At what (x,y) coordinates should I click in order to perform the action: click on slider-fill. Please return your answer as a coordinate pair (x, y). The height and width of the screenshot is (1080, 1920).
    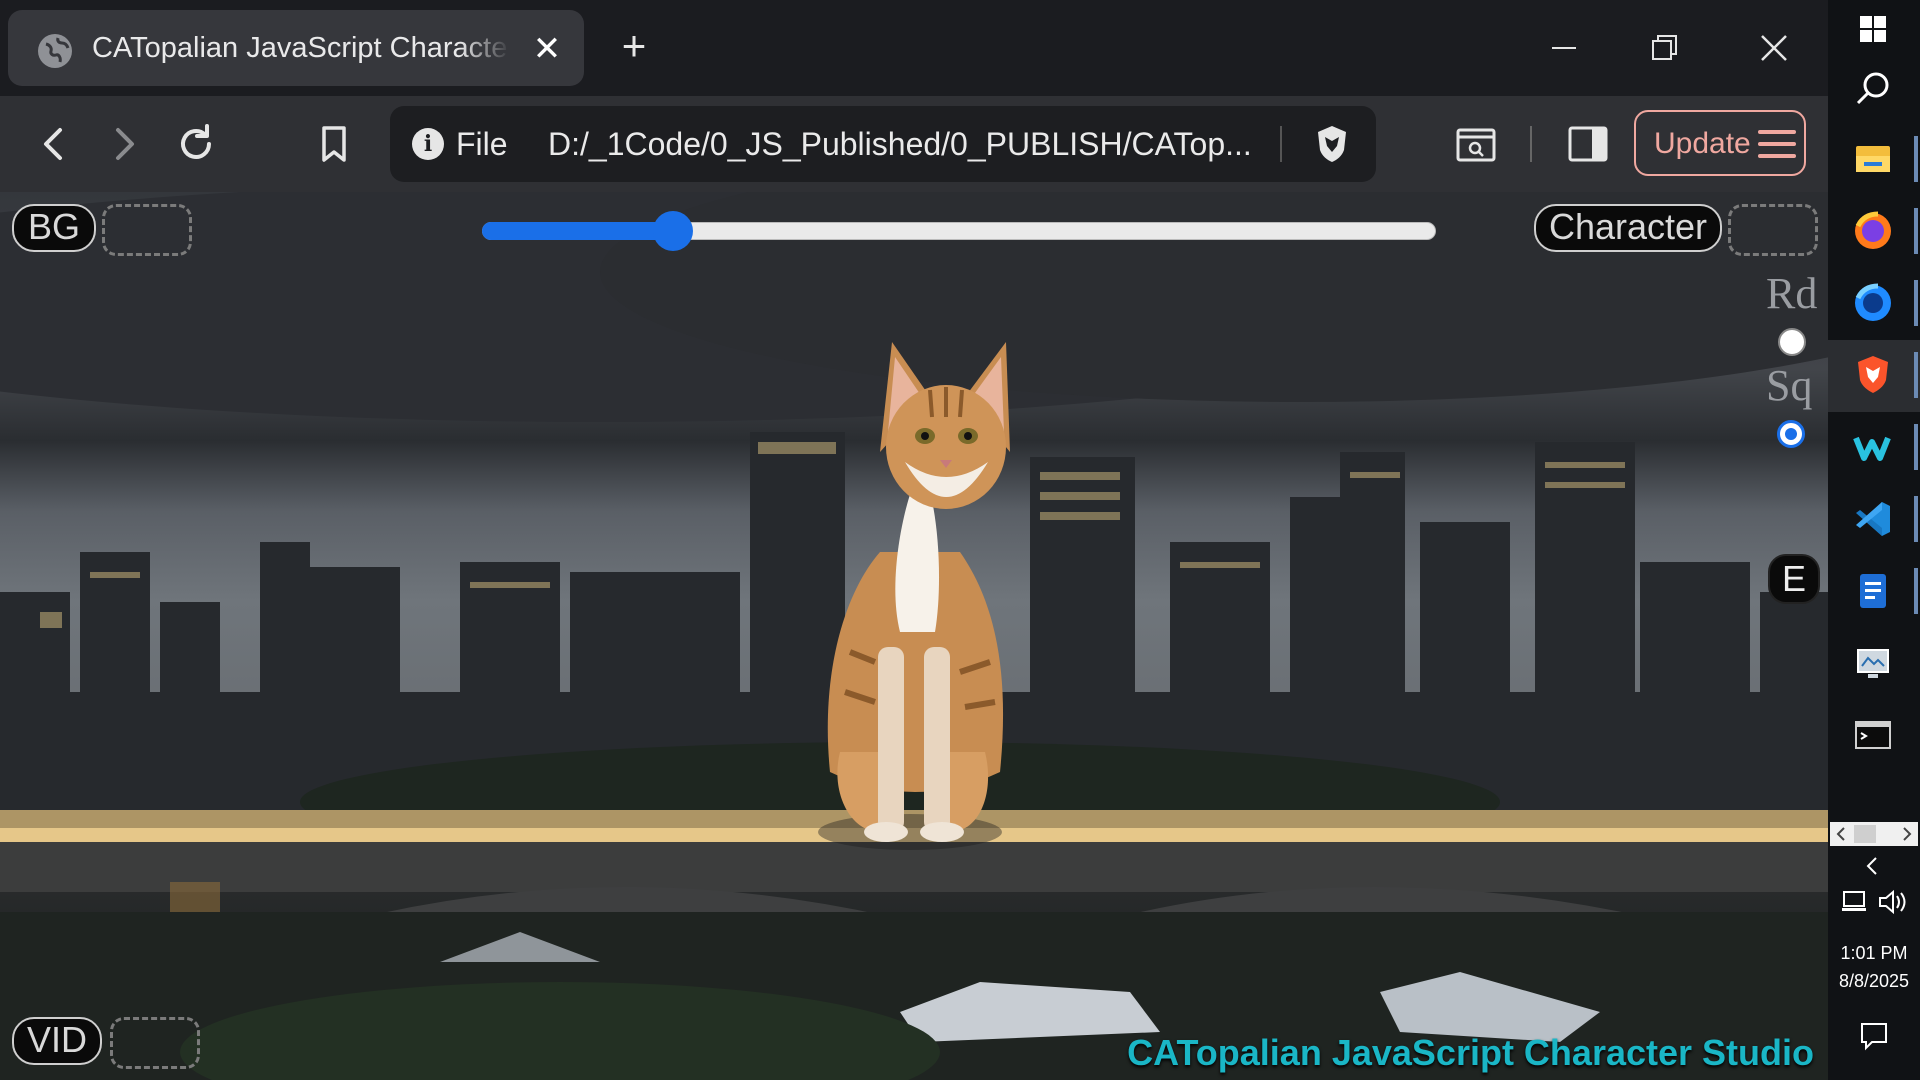
    Looking at the image, I should click on (577, 231).